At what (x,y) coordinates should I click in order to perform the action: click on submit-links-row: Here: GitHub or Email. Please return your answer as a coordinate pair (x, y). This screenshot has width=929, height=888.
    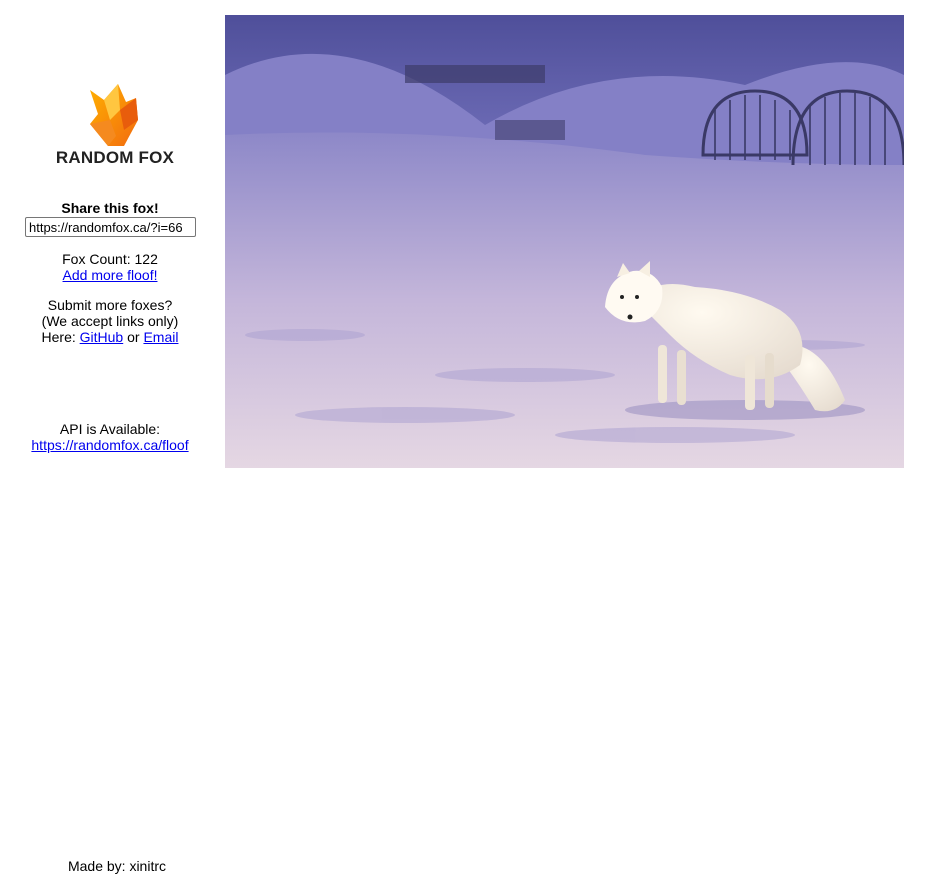
    Looking at the image, I should click on (110, 337).